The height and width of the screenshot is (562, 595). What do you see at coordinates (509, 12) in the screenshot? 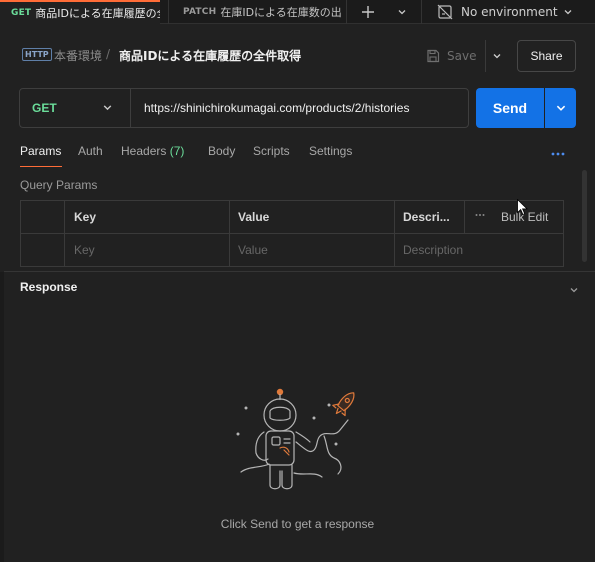
I see `environment-label: No environment` at bounding box center [509, 12].